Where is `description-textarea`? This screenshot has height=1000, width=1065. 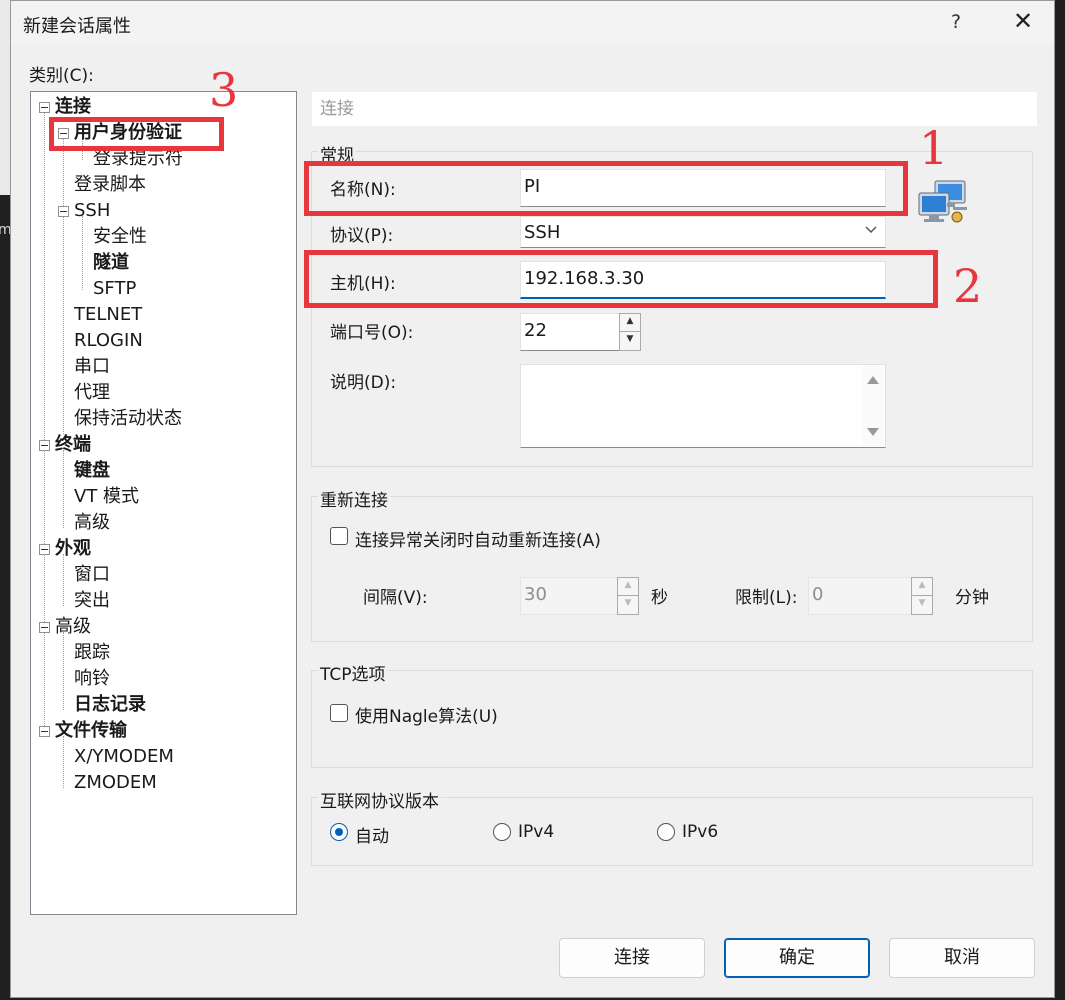 description-textarea is located at coordinates (703, 406).